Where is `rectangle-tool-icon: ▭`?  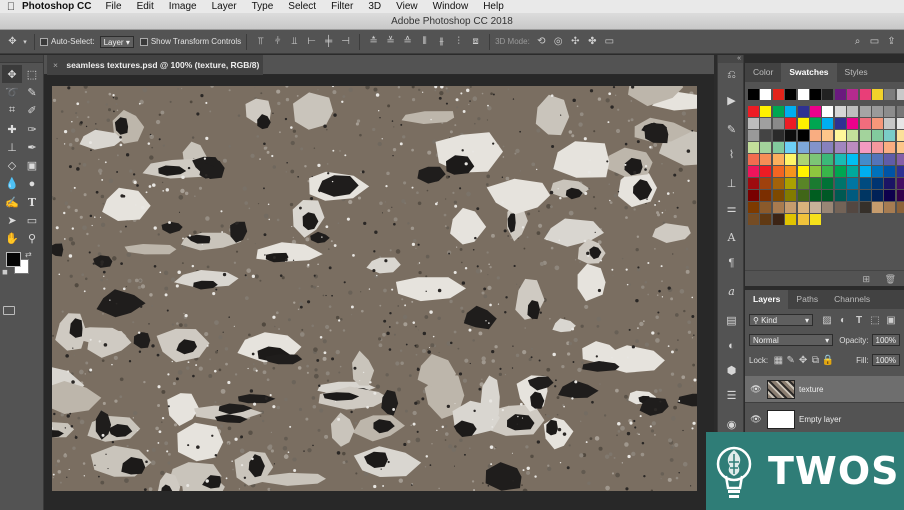
rectangle-tool-icon: ▭ is located at coordinates (32, 220).